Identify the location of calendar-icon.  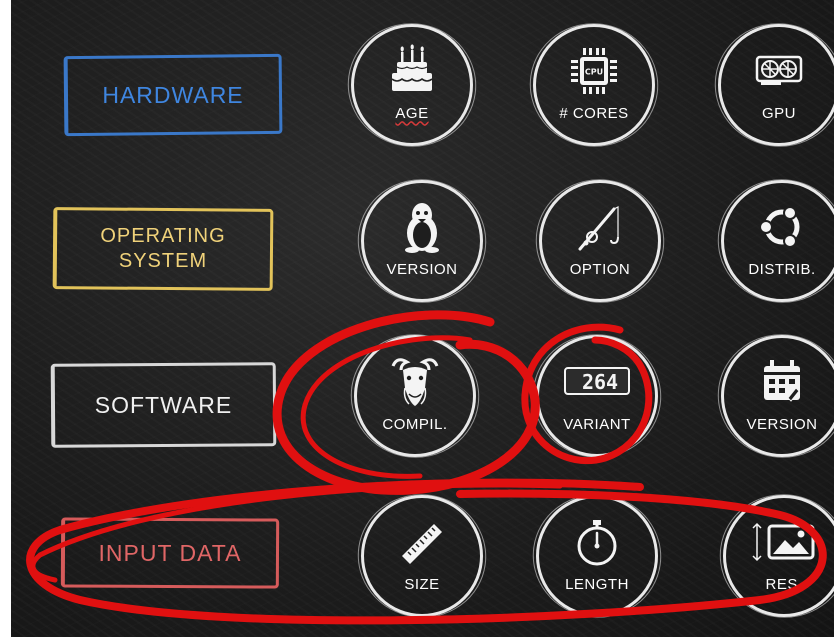
(782, 380).